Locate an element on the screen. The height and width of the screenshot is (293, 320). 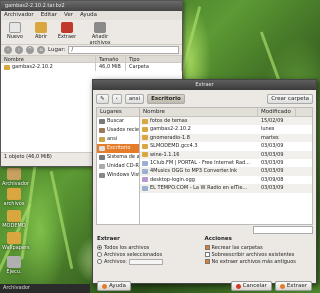
desktop-icon-archivador: Archivador is located at coordinates (15, 177).